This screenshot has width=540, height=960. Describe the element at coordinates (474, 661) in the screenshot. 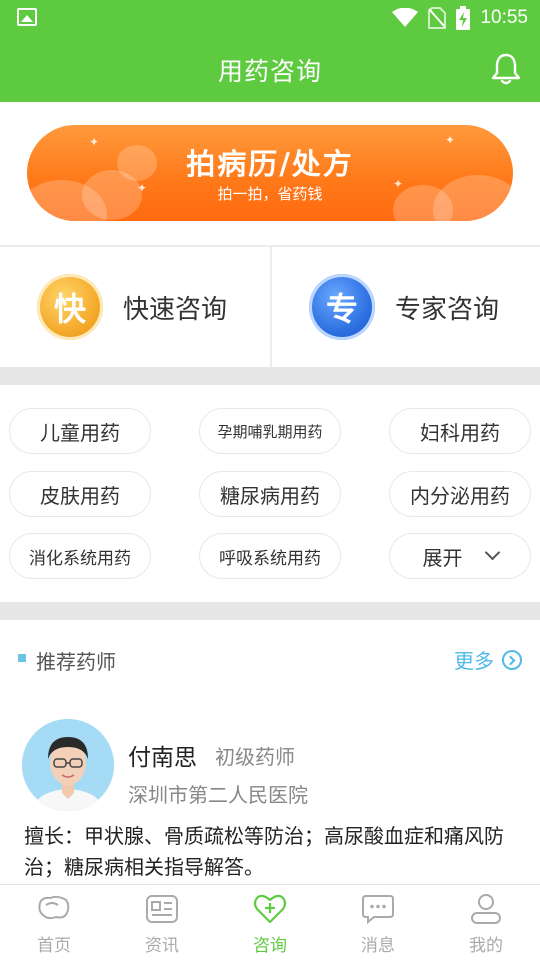

I see `more-label: 更多` at that location.